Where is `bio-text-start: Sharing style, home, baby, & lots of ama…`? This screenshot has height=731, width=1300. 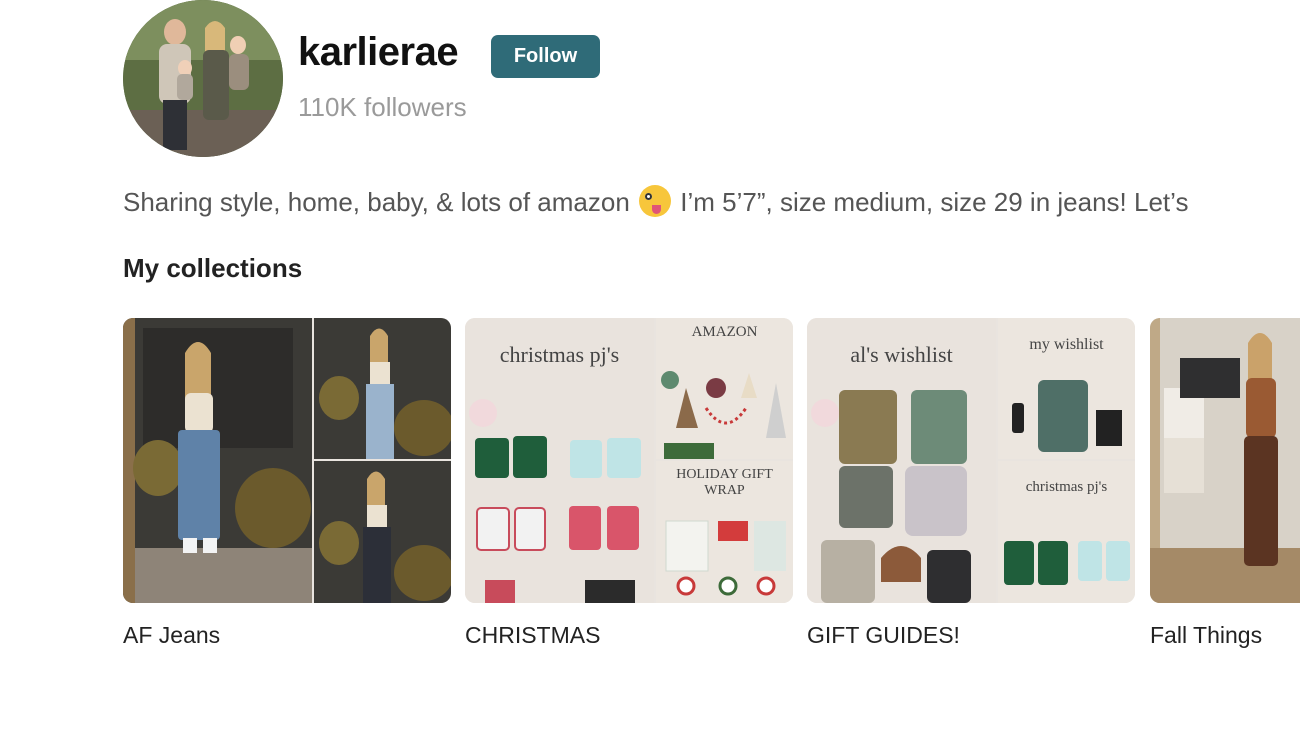 bio-text-start: Sharing style, home, baby, & lots of ama… is located at coordinates (376, 202).